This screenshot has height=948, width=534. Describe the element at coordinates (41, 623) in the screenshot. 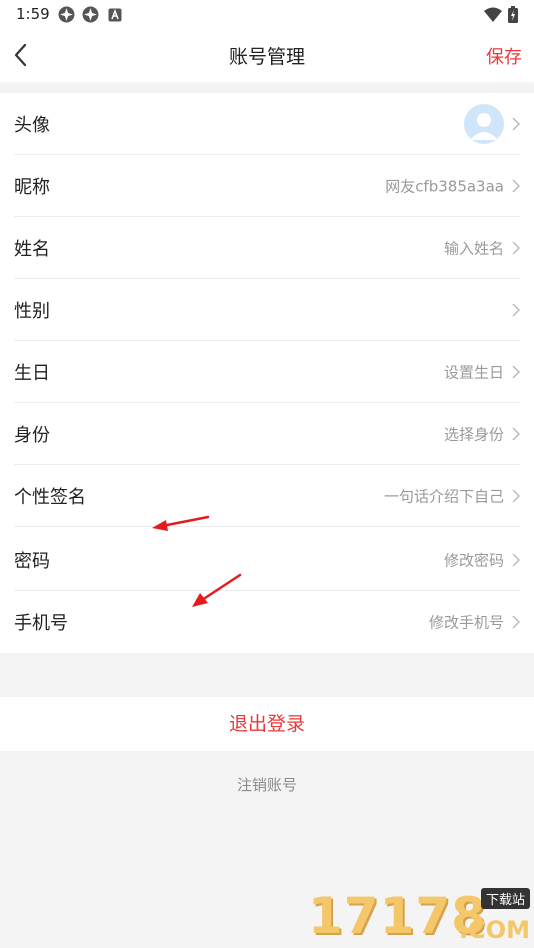

I see `row-label: 手机号` at that location.